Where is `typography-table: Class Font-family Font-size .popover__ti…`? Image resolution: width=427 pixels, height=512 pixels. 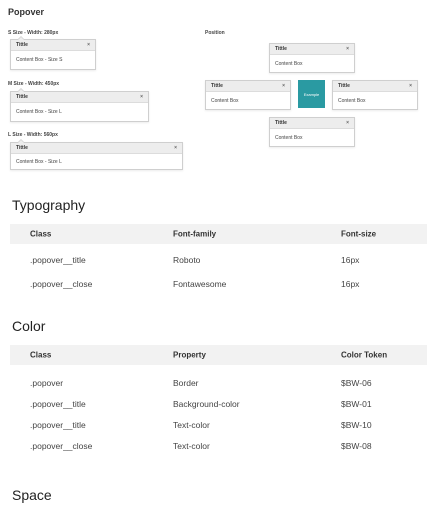 typography-table: Class Font-family Font-size .popover__ti… is located at coordinates (218, 259).